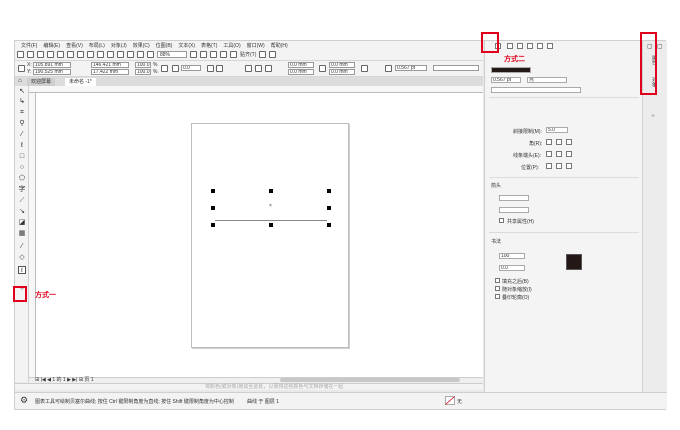 This screenshot has width=680, height=430. Describe the element at coordinates (30, 54) in the screenshot. I see `open-icon` at that location.